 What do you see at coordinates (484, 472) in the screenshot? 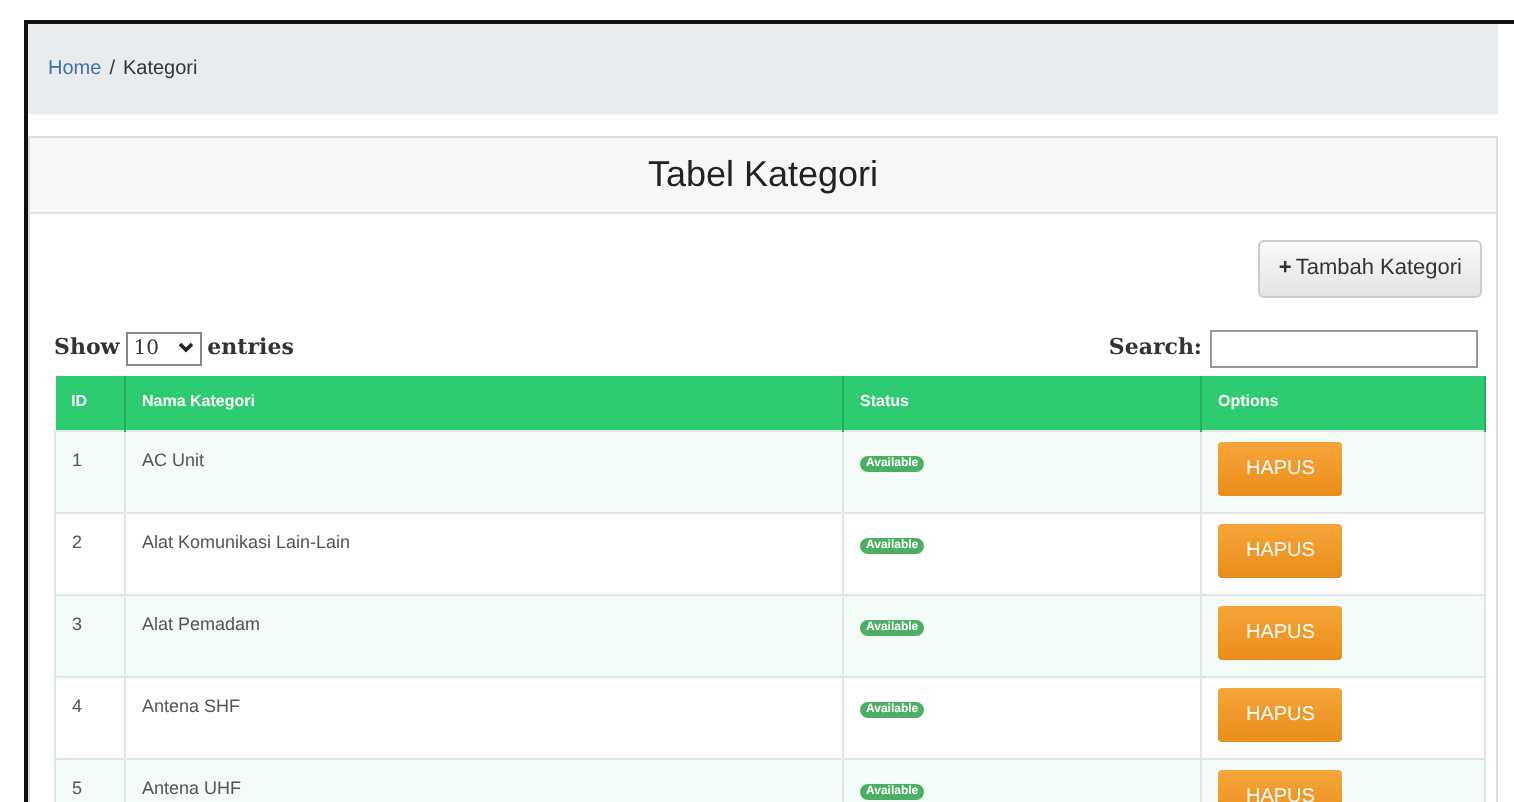
I see `table-cell: AC Unit` at bounding box center [484, 472].